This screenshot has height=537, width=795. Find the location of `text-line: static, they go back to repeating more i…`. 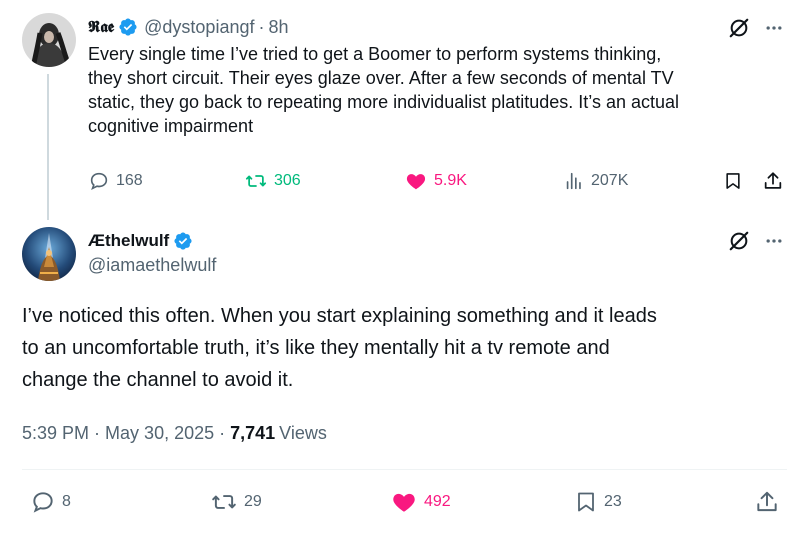

text-line: static, they go back to repeating more i… is located at coordinates (384, 102).